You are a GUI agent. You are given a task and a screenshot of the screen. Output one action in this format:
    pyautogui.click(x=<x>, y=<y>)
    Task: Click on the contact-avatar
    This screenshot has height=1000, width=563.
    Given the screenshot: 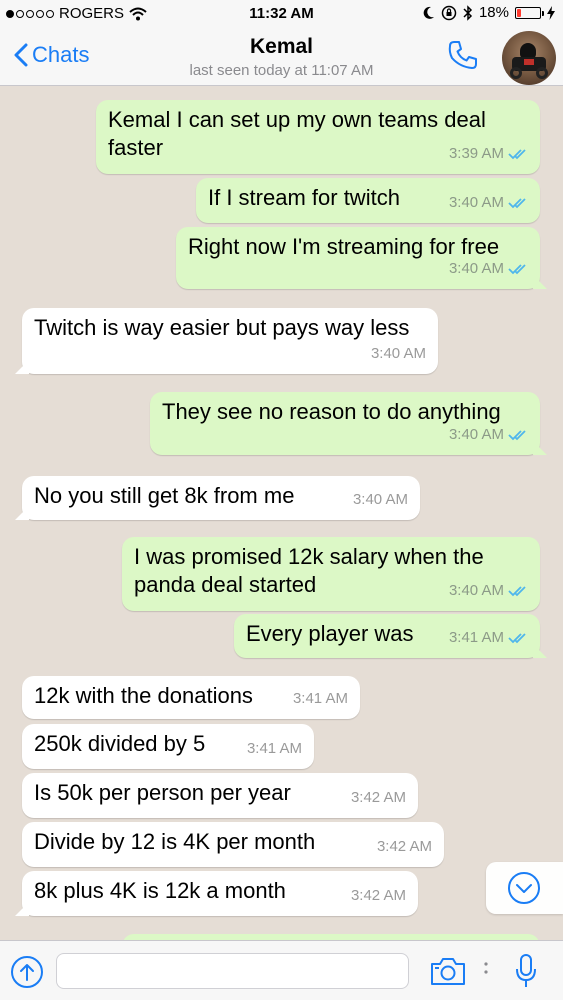 What is the action you would take?
    pyautogui.click(x=529, y=58)
    